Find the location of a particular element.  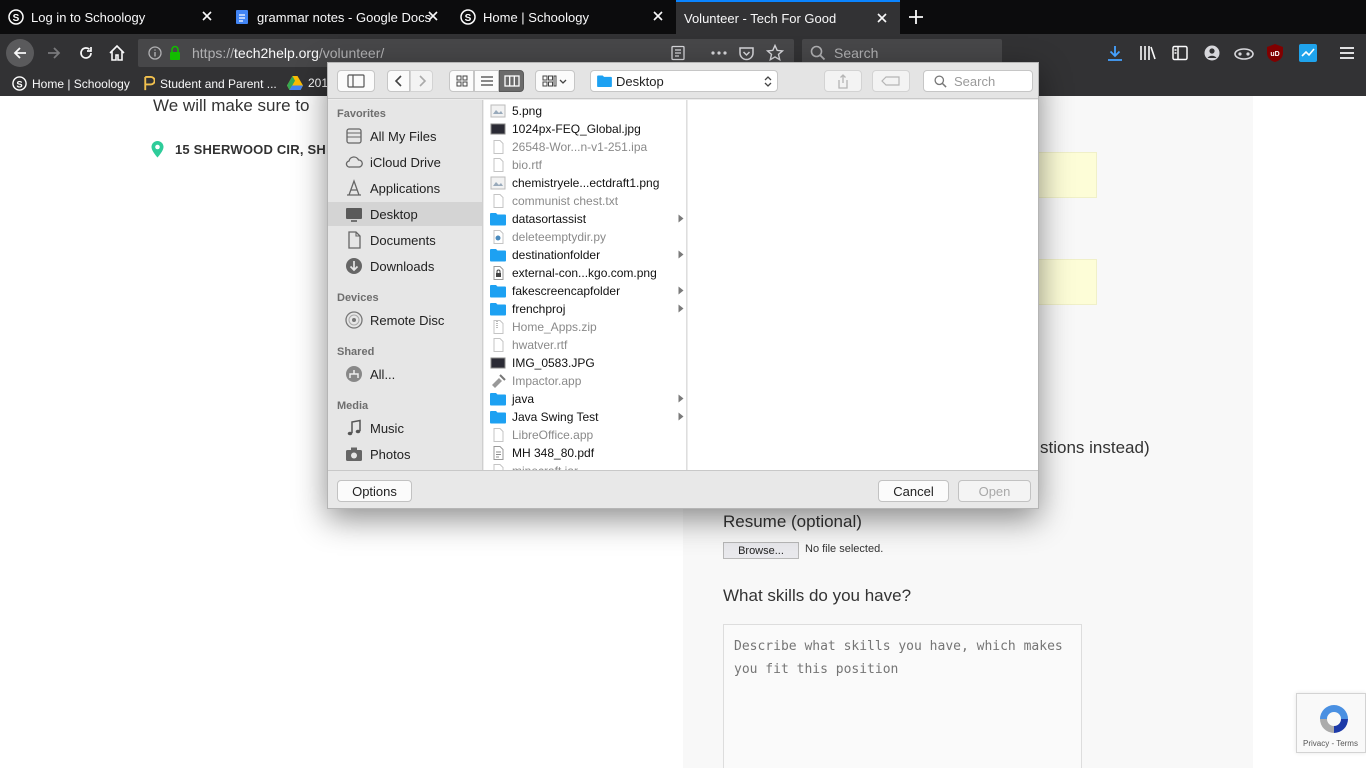

file-row: 5.png is located at coordinates (585, 111).